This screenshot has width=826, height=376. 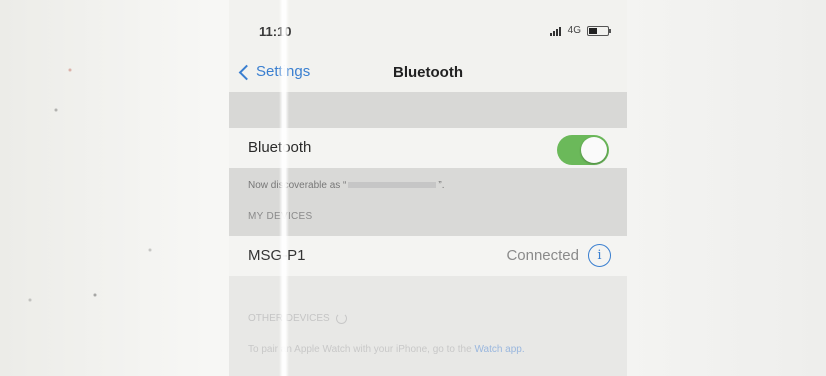 I want to click on info-section: Now discoverable as “ ”. MY DEVICES, so click(x=428, y=202).